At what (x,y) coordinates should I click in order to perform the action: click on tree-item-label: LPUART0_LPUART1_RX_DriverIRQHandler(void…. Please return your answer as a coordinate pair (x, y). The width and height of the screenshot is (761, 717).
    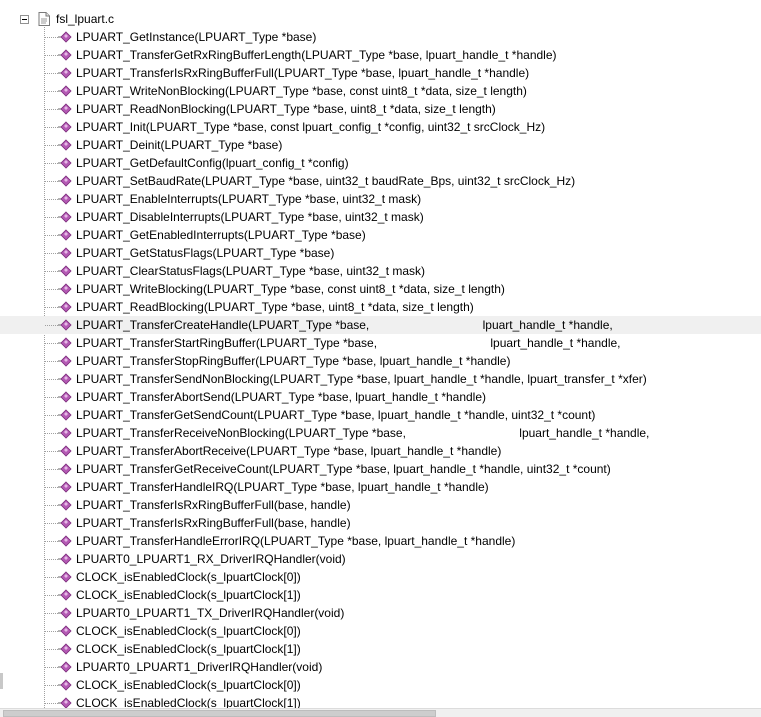
    Looking at the image, I should click on (211, 559).